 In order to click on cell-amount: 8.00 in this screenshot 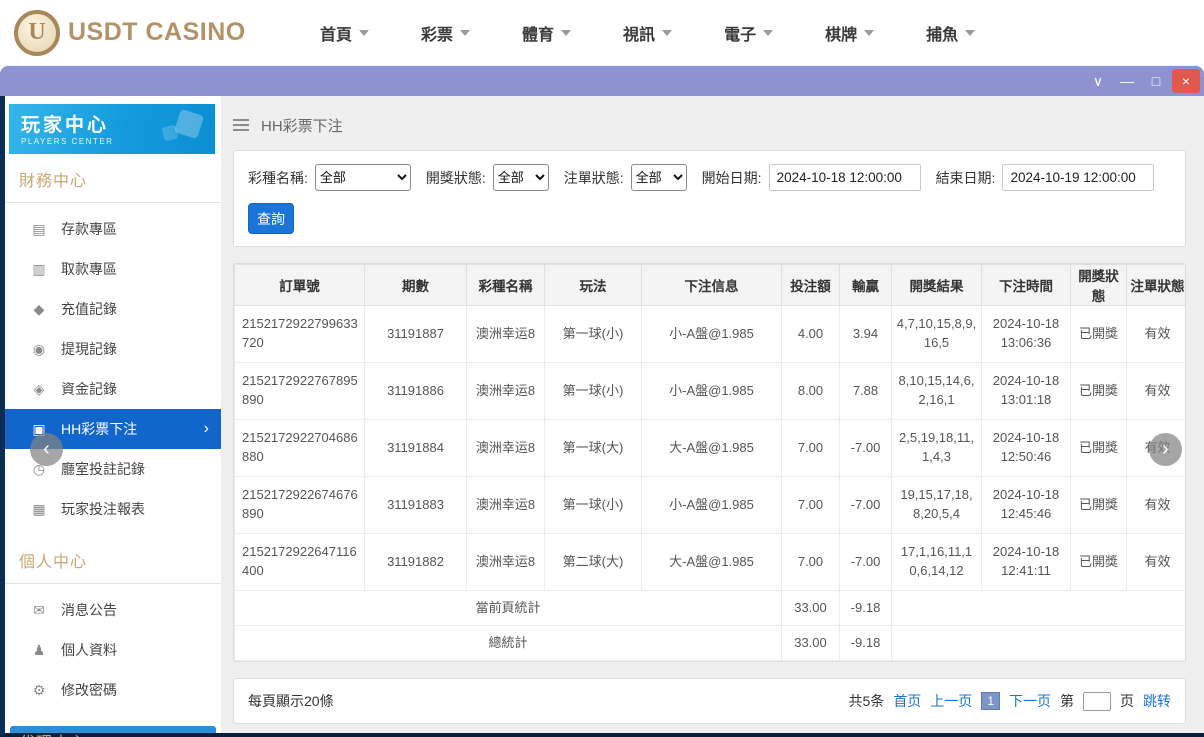, I will do `click(810, 391)`.